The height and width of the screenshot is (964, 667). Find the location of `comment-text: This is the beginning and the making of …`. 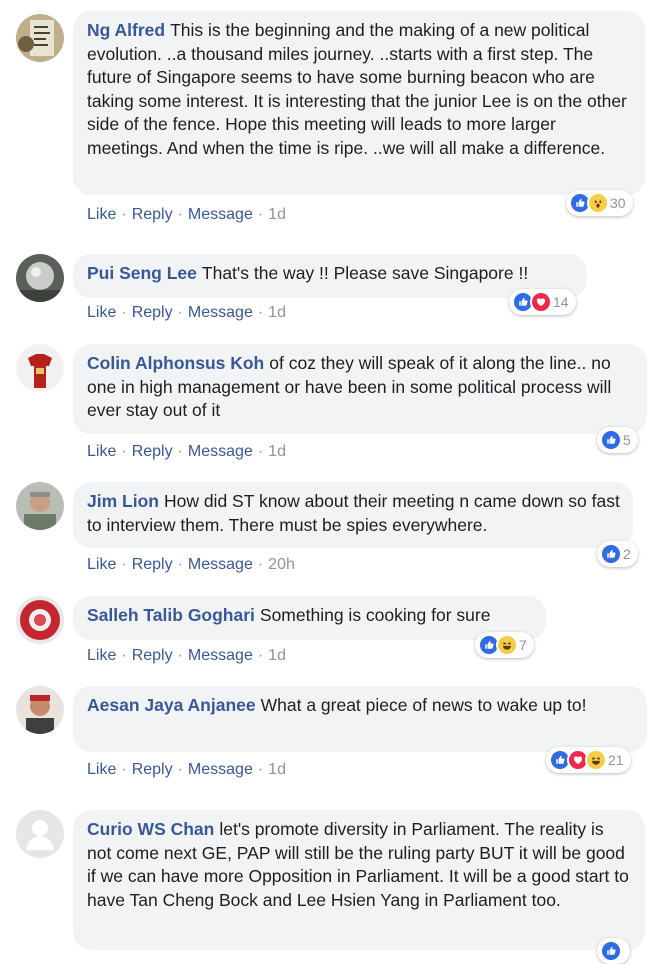

comment-text: This is the beginning and the making of … is located at coordinates (357, 89).